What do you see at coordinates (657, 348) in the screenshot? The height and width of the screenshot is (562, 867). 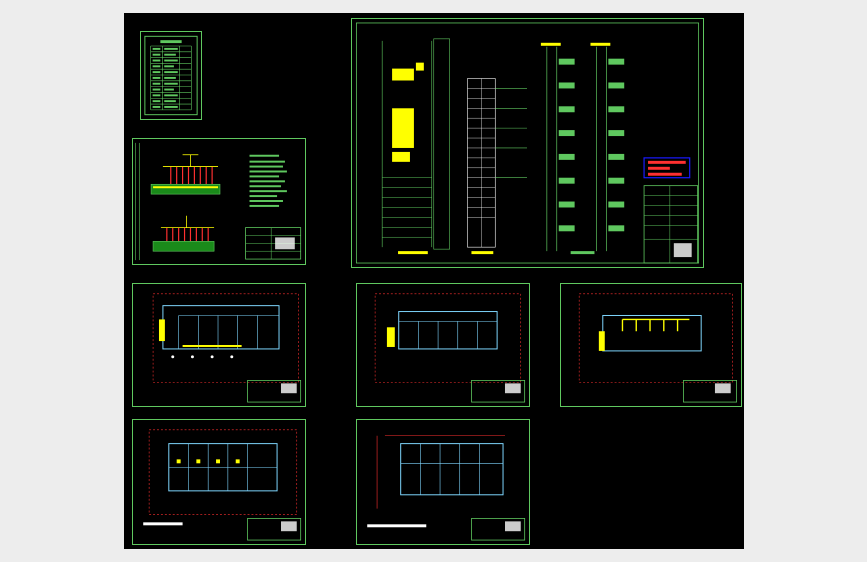 I see `floor-plan-3-drawing` at bounding box center [657, 348].